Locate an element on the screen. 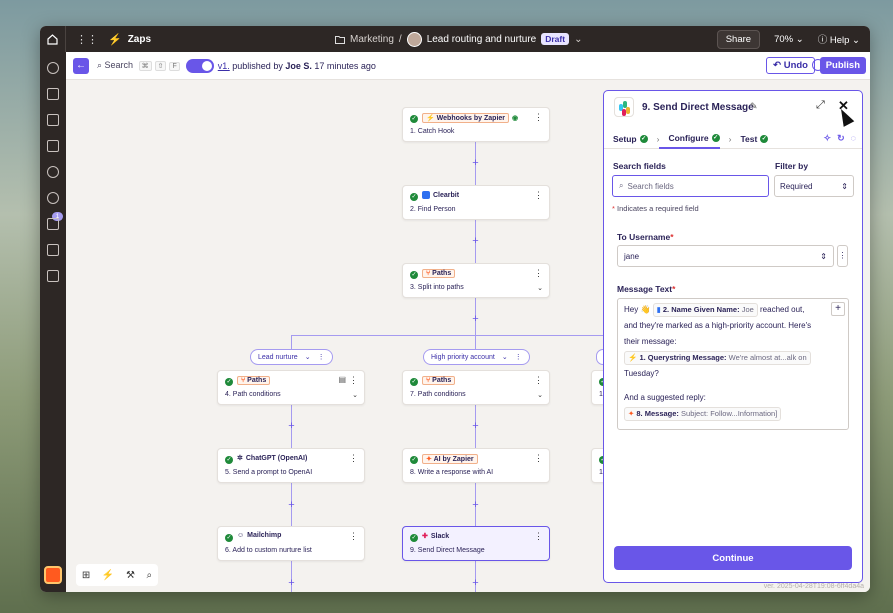 The width and height of the screenshot is (893, 613). message-text: Hey 👋 is located at coordinates (637, 309).